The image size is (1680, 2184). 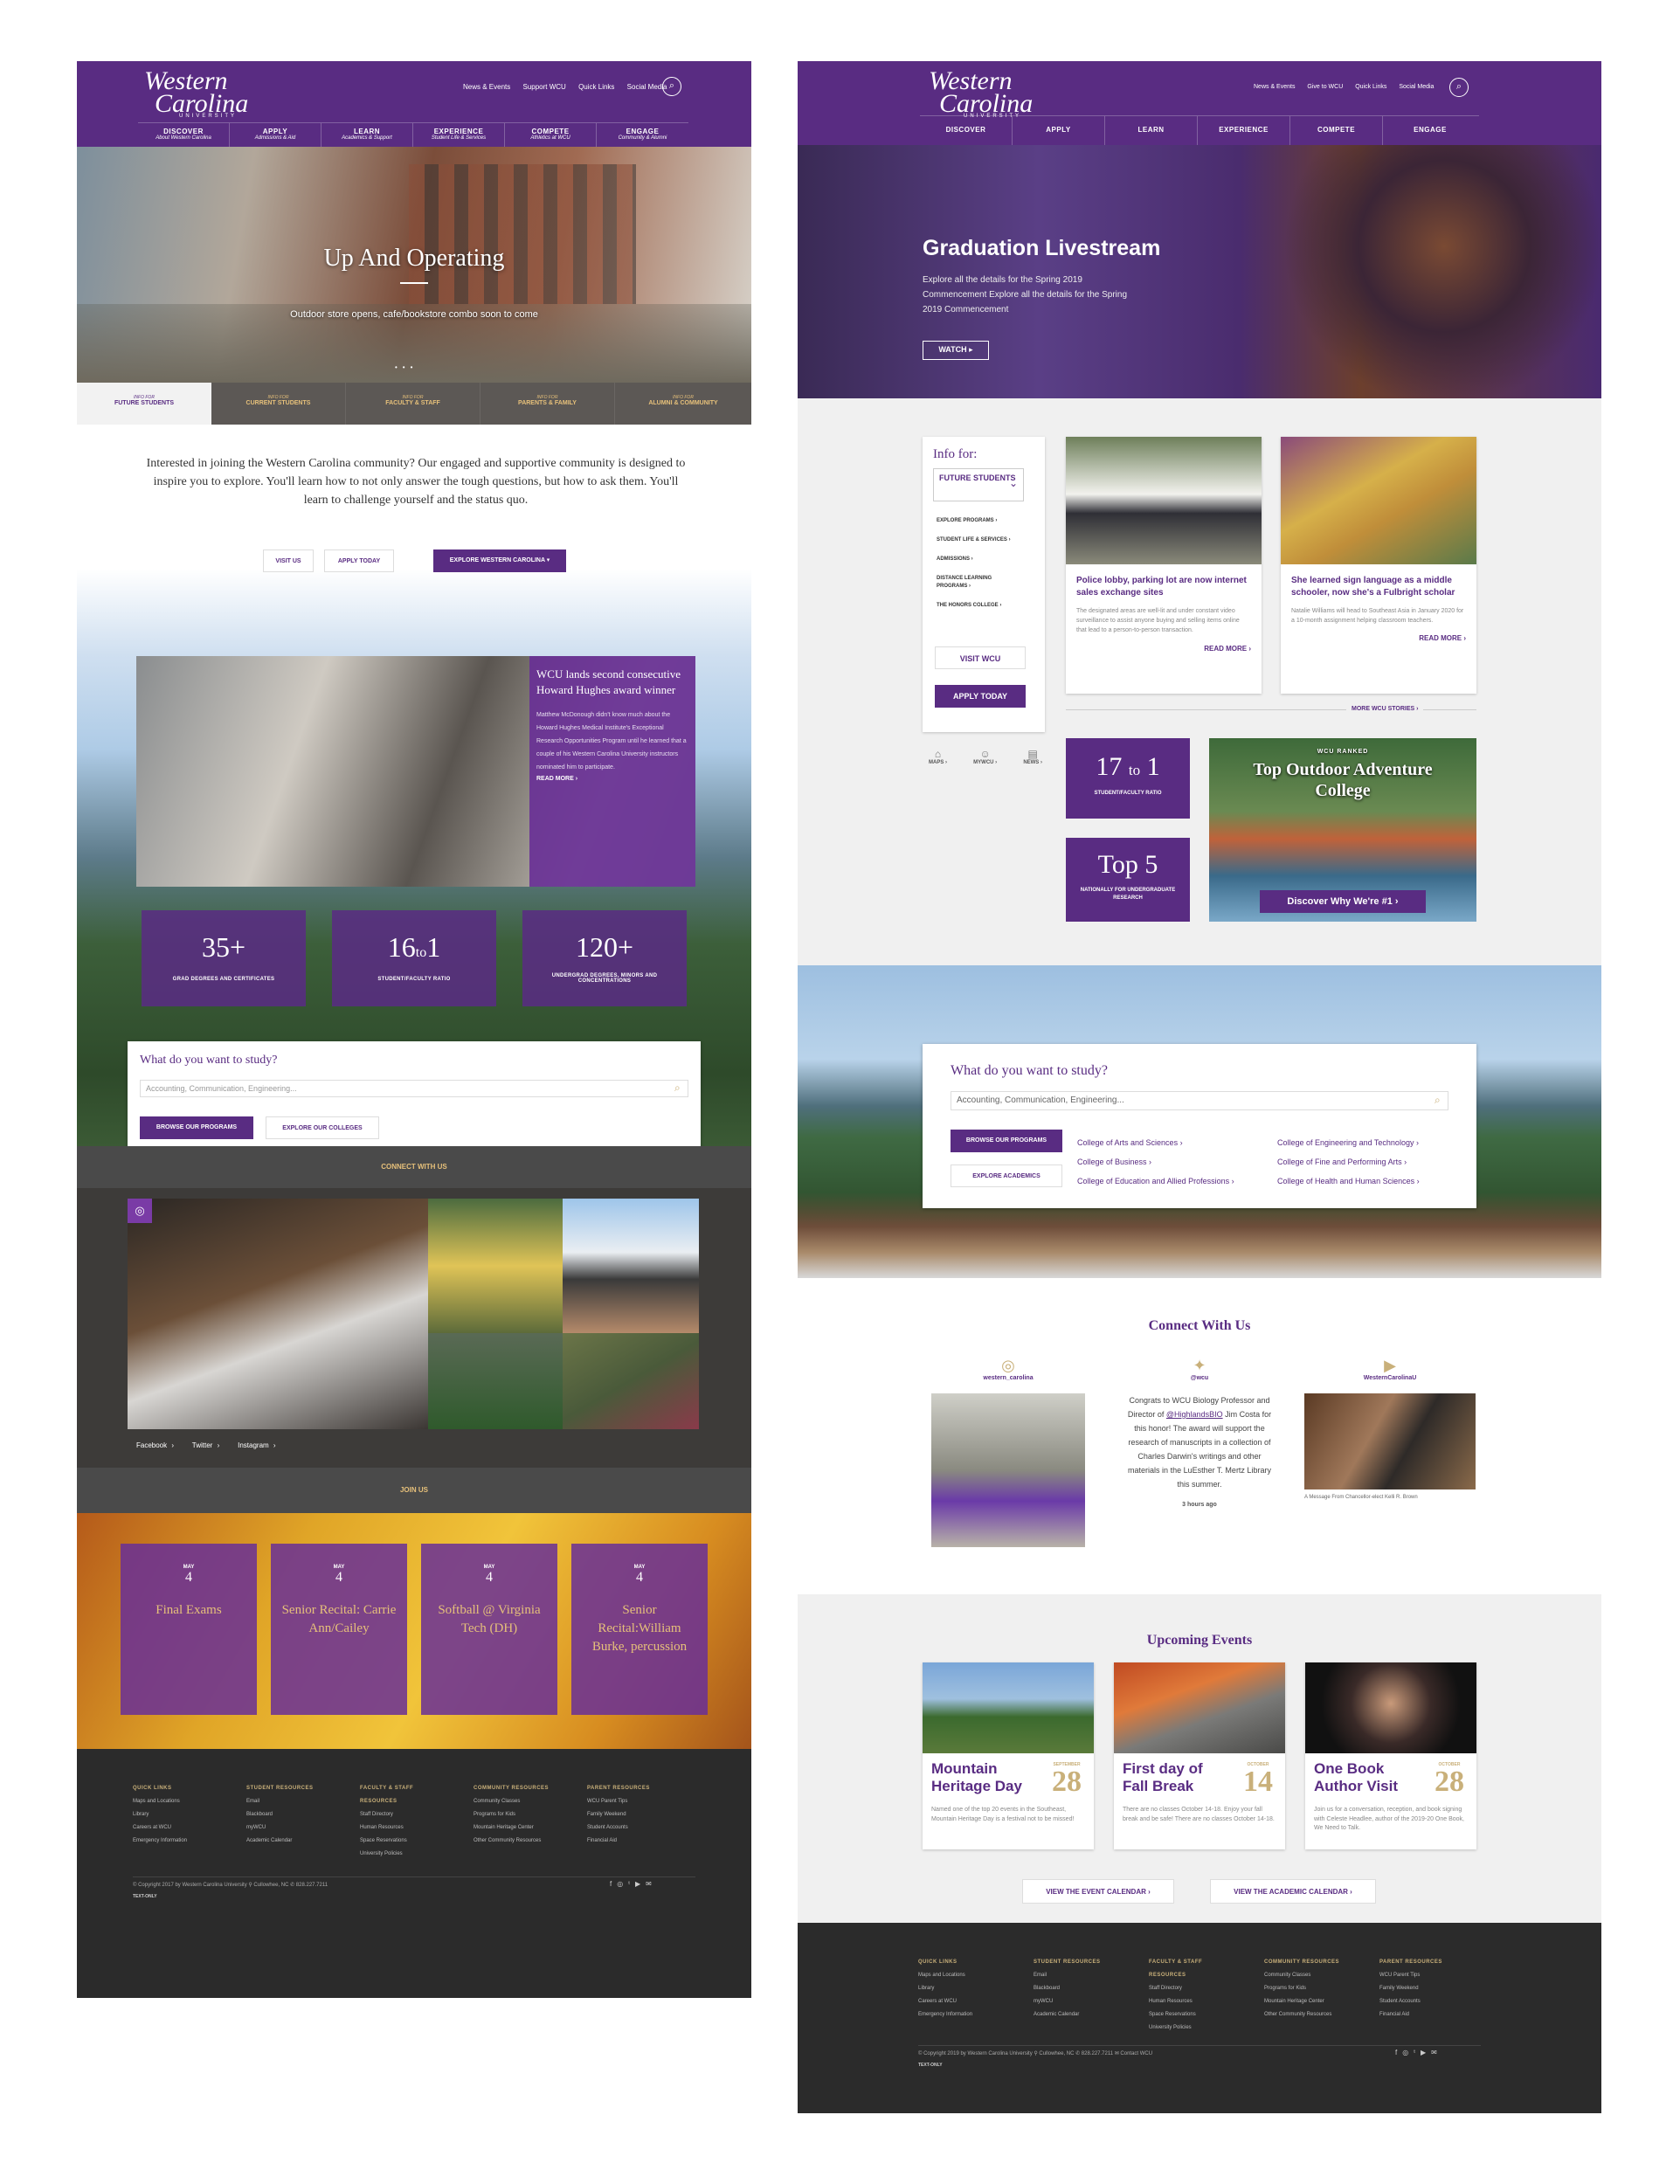 I want to click on instagram-photo-hammock, so click(x=631, y=1381).